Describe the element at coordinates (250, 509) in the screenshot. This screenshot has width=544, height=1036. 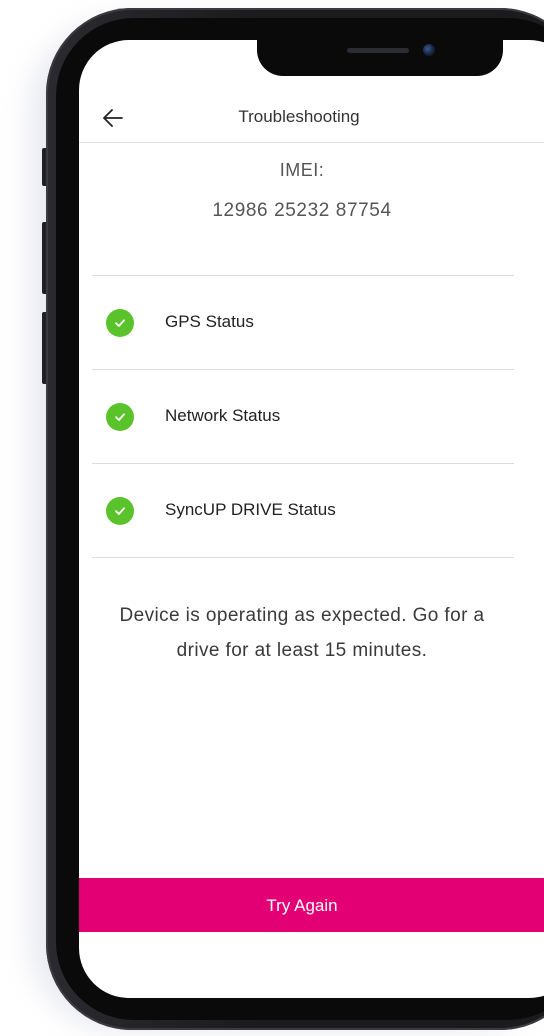
I see `status-label: SyncUP DRIVE Status` at that location.